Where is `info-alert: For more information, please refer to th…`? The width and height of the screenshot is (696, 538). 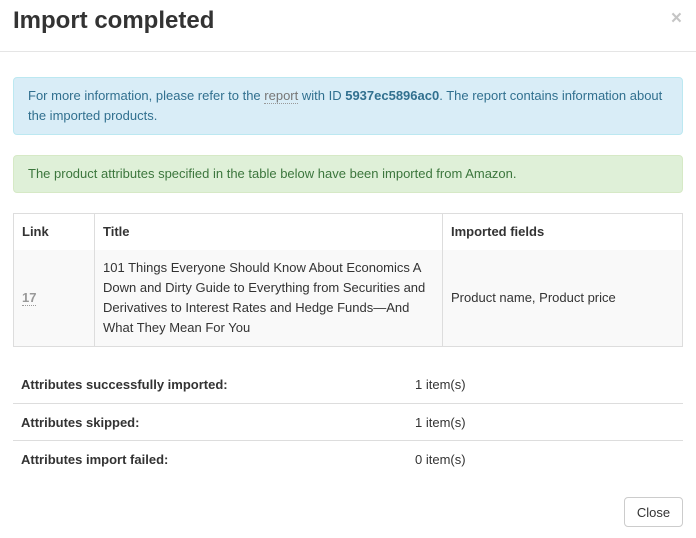
info-alert: For more information, please refer to th… is located at coordinates (348, 106).